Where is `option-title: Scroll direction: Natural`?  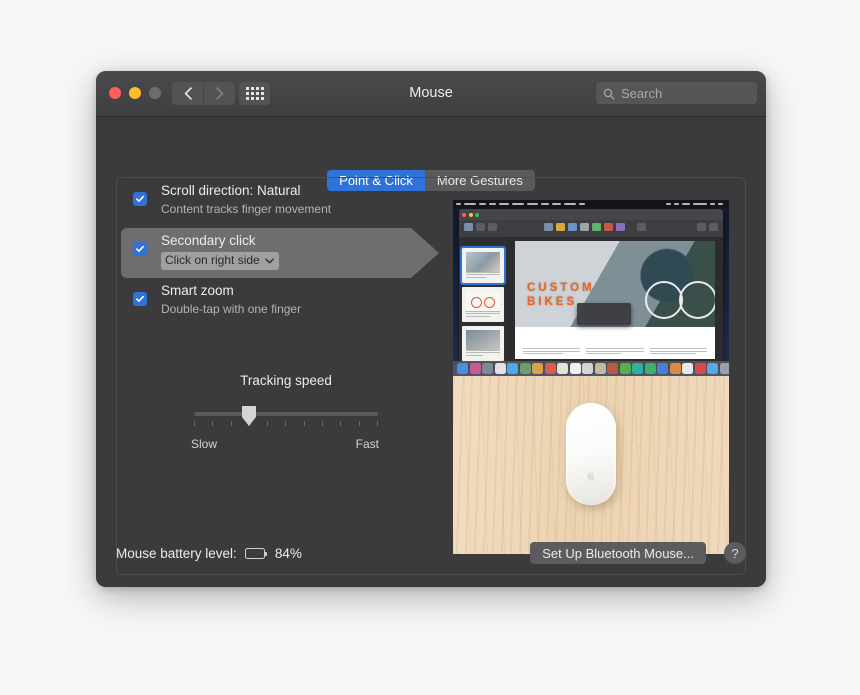
option-title: Scroll direction: Natural is located at coordinates (231, 190).